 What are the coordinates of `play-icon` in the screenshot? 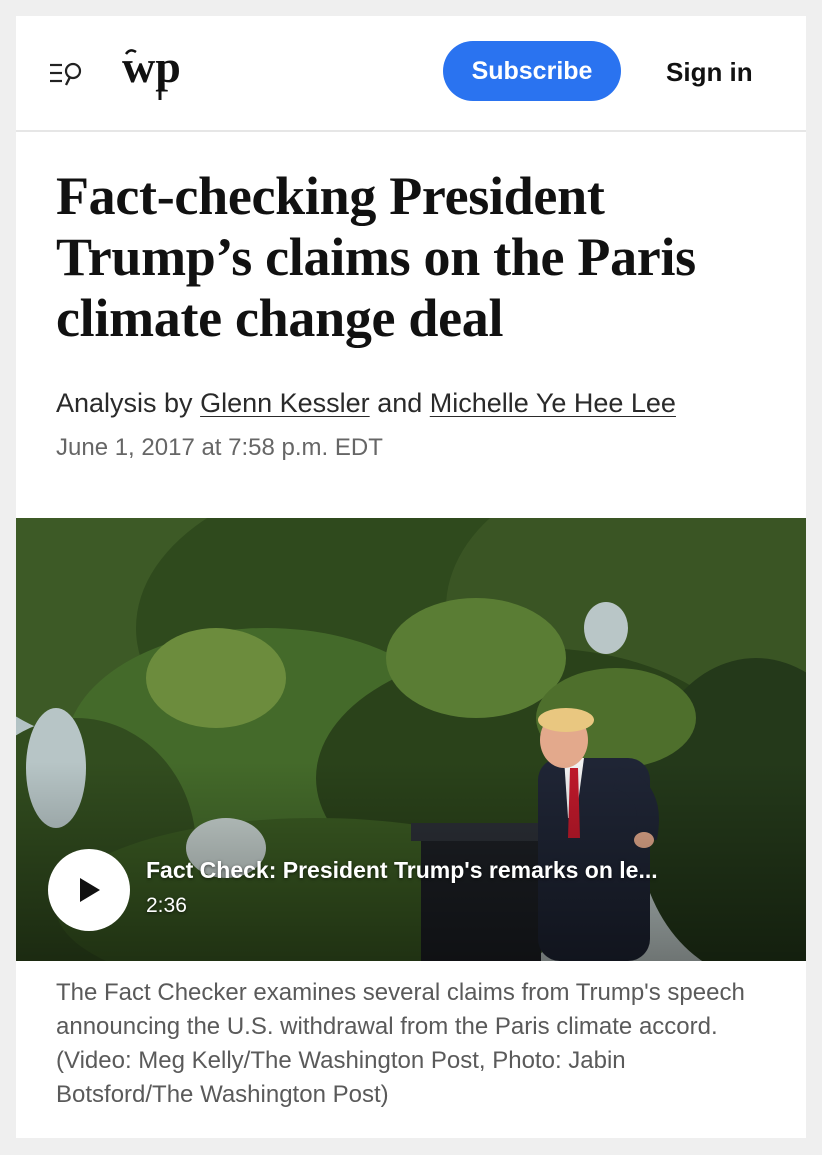 It's located at (90, 890).